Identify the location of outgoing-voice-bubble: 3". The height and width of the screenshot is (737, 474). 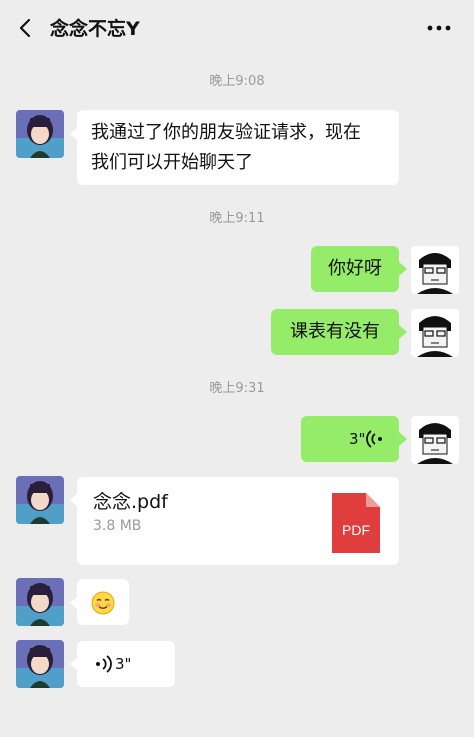
(350, 439).